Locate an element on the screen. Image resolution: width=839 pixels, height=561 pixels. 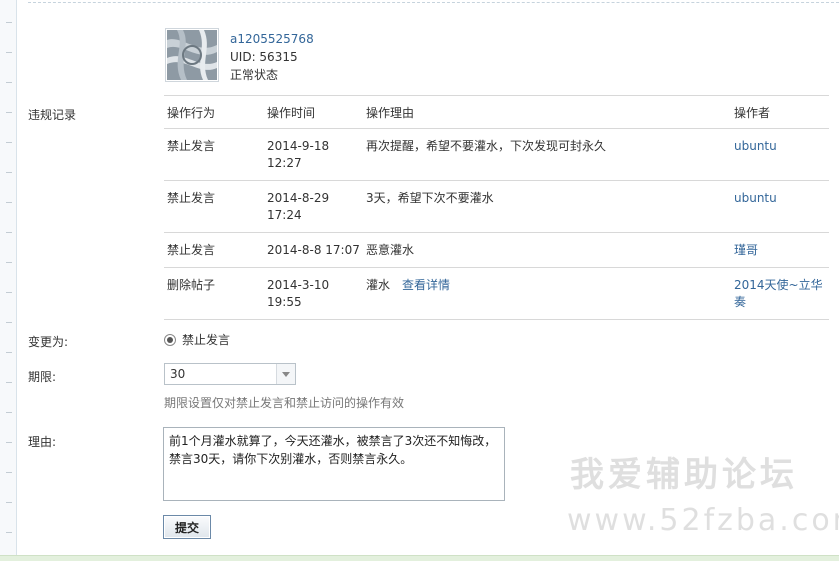
duration-select: 30 is located at coordinates (230, 374).